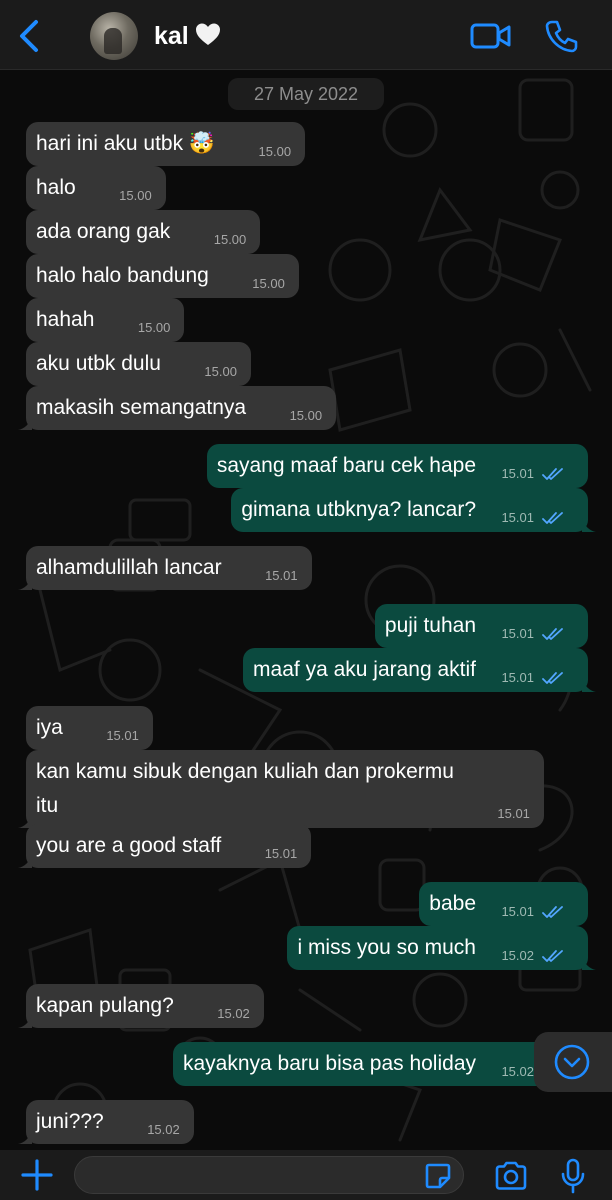 The image size is (612, 1200). I want to click on incoming-message: halo halo bandung 15.00, so click(162, 276).